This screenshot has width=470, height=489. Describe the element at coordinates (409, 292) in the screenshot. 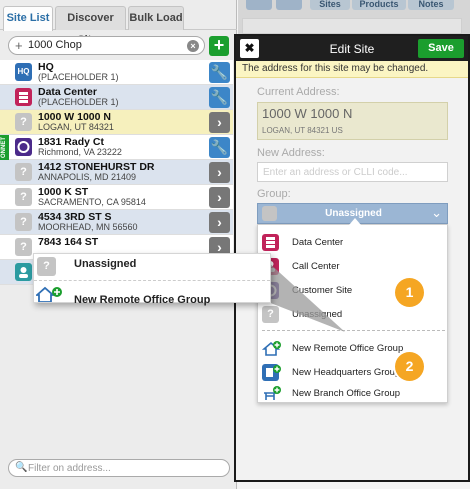

I see `annotation-badge-1: 1` at that location.